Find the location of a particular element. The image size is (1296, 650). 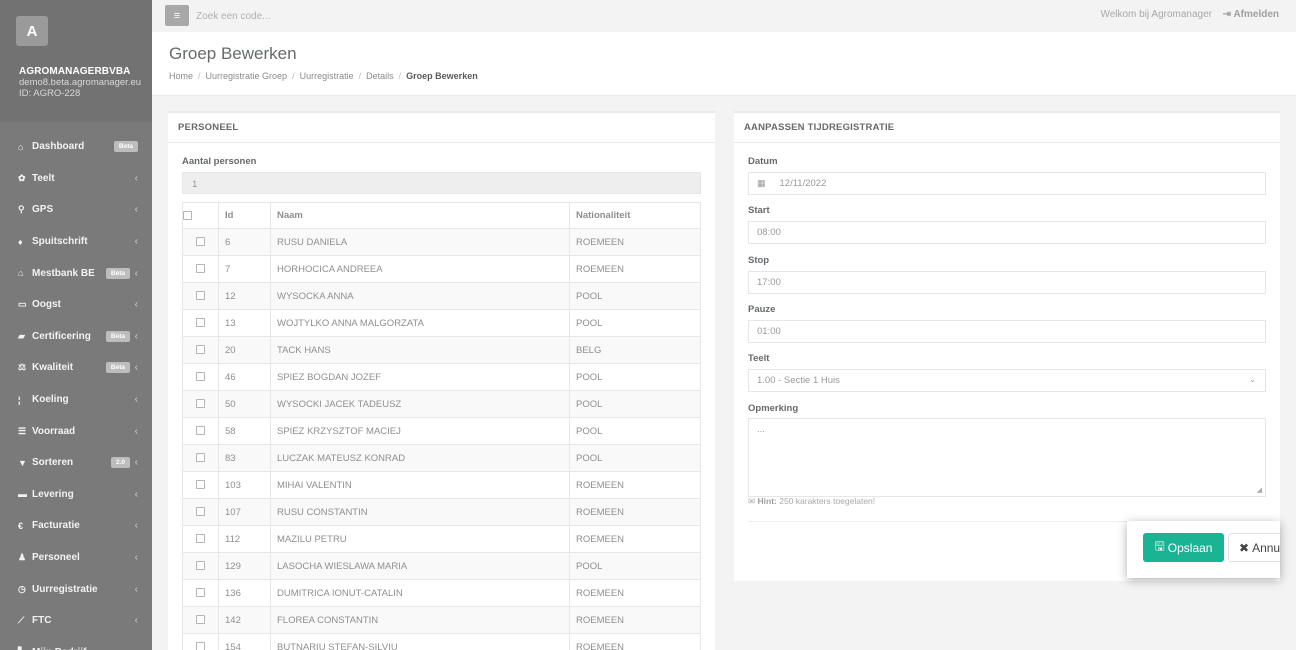

chevron-left-icon: ‹ is located at coordinates (136, 242).